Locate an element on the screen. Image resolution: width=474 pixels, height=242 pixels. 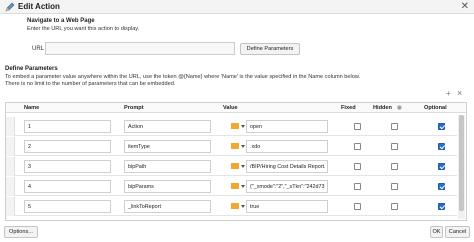
table-row: 2 itemType .xdo is located at coordinates (231, 146).